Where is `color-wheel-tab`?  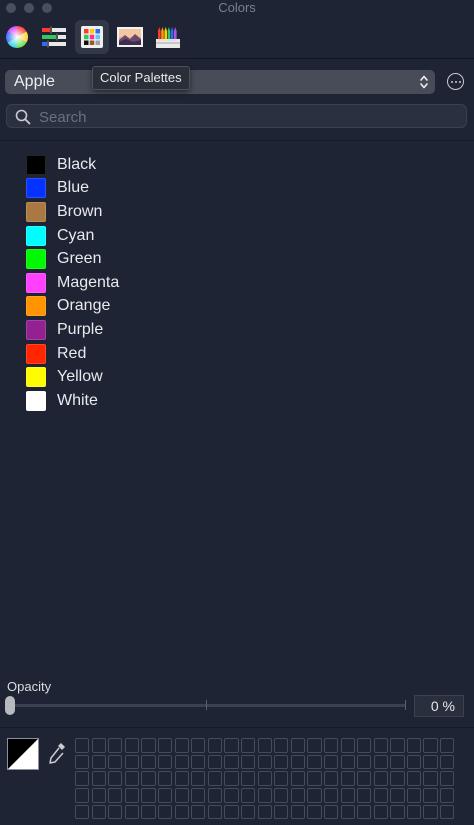 color-wheel-tab is located at coordinates (17, 37).